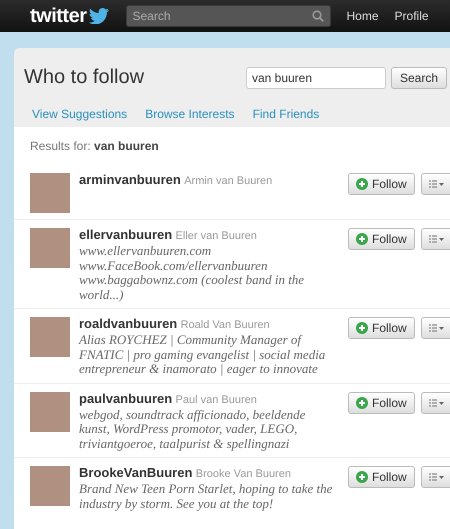 The width and height of the screenshot is (450, 529). I want to click on user-bio: webgod, soundtrack afficionado, beeldende kunst, WordPress promotor, vader, LEGO, triviantgoeroe, taalpurist & spellingnazi, so click(192, 429).